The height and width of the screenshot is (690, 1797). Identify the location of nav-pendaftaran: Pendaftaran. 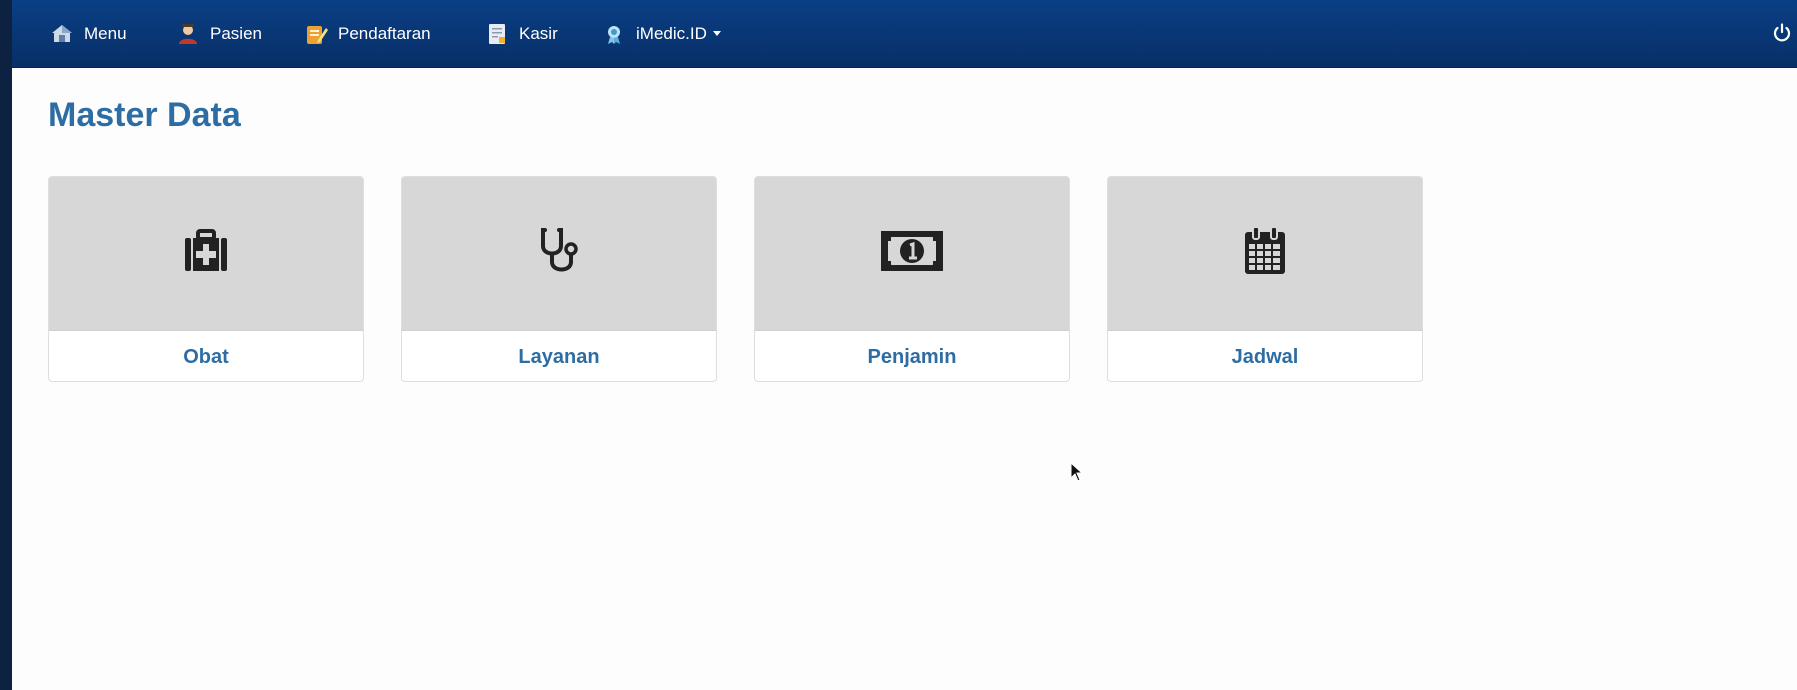
(367, 34).